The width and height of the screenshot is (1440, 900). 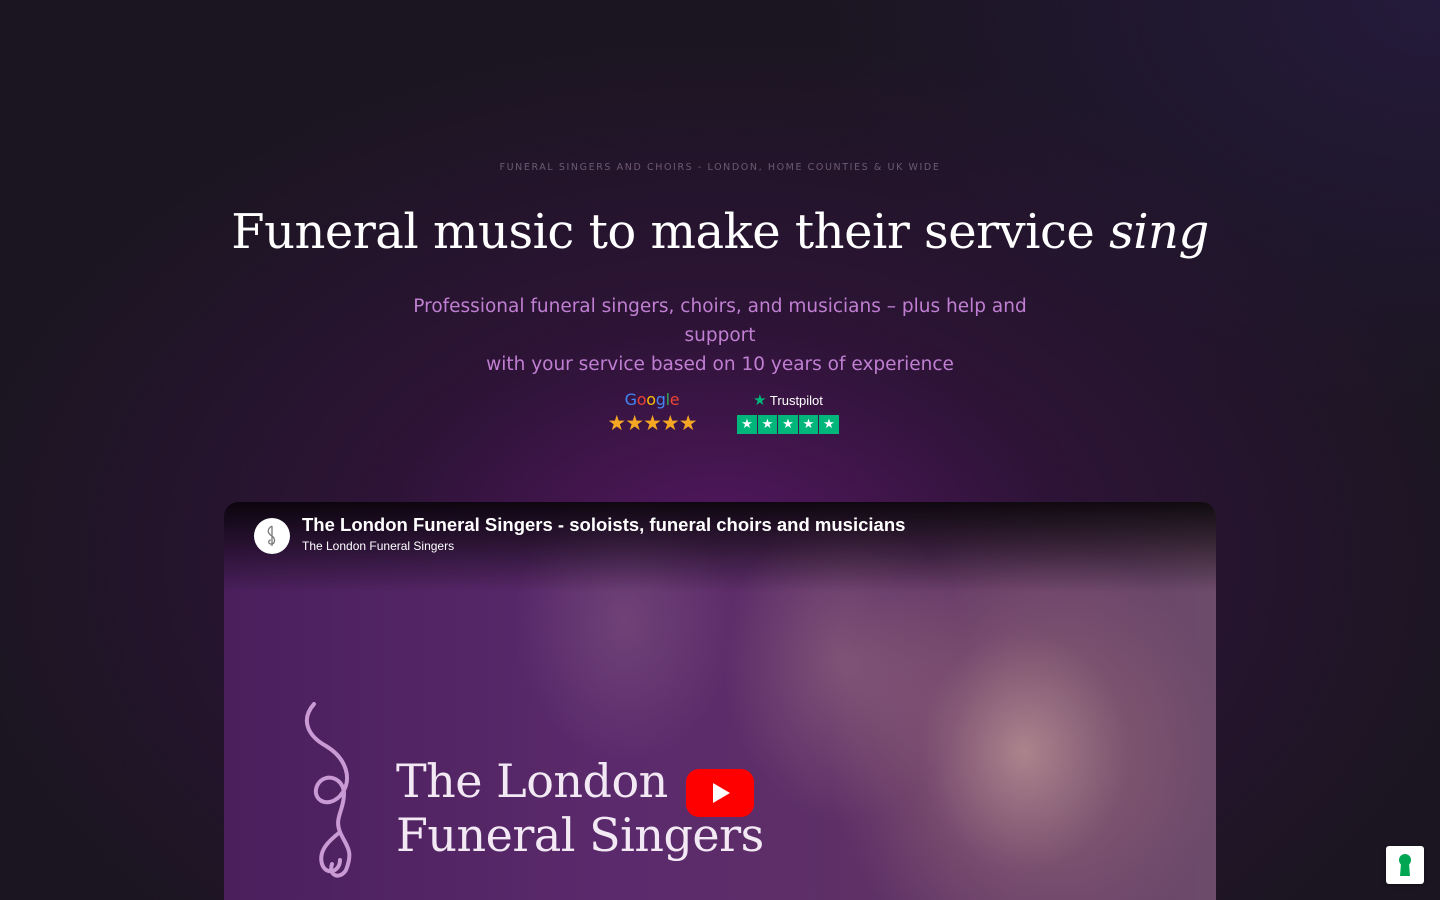 I want to click on video-brand-line-1: The London, so click(x=532, y=781).